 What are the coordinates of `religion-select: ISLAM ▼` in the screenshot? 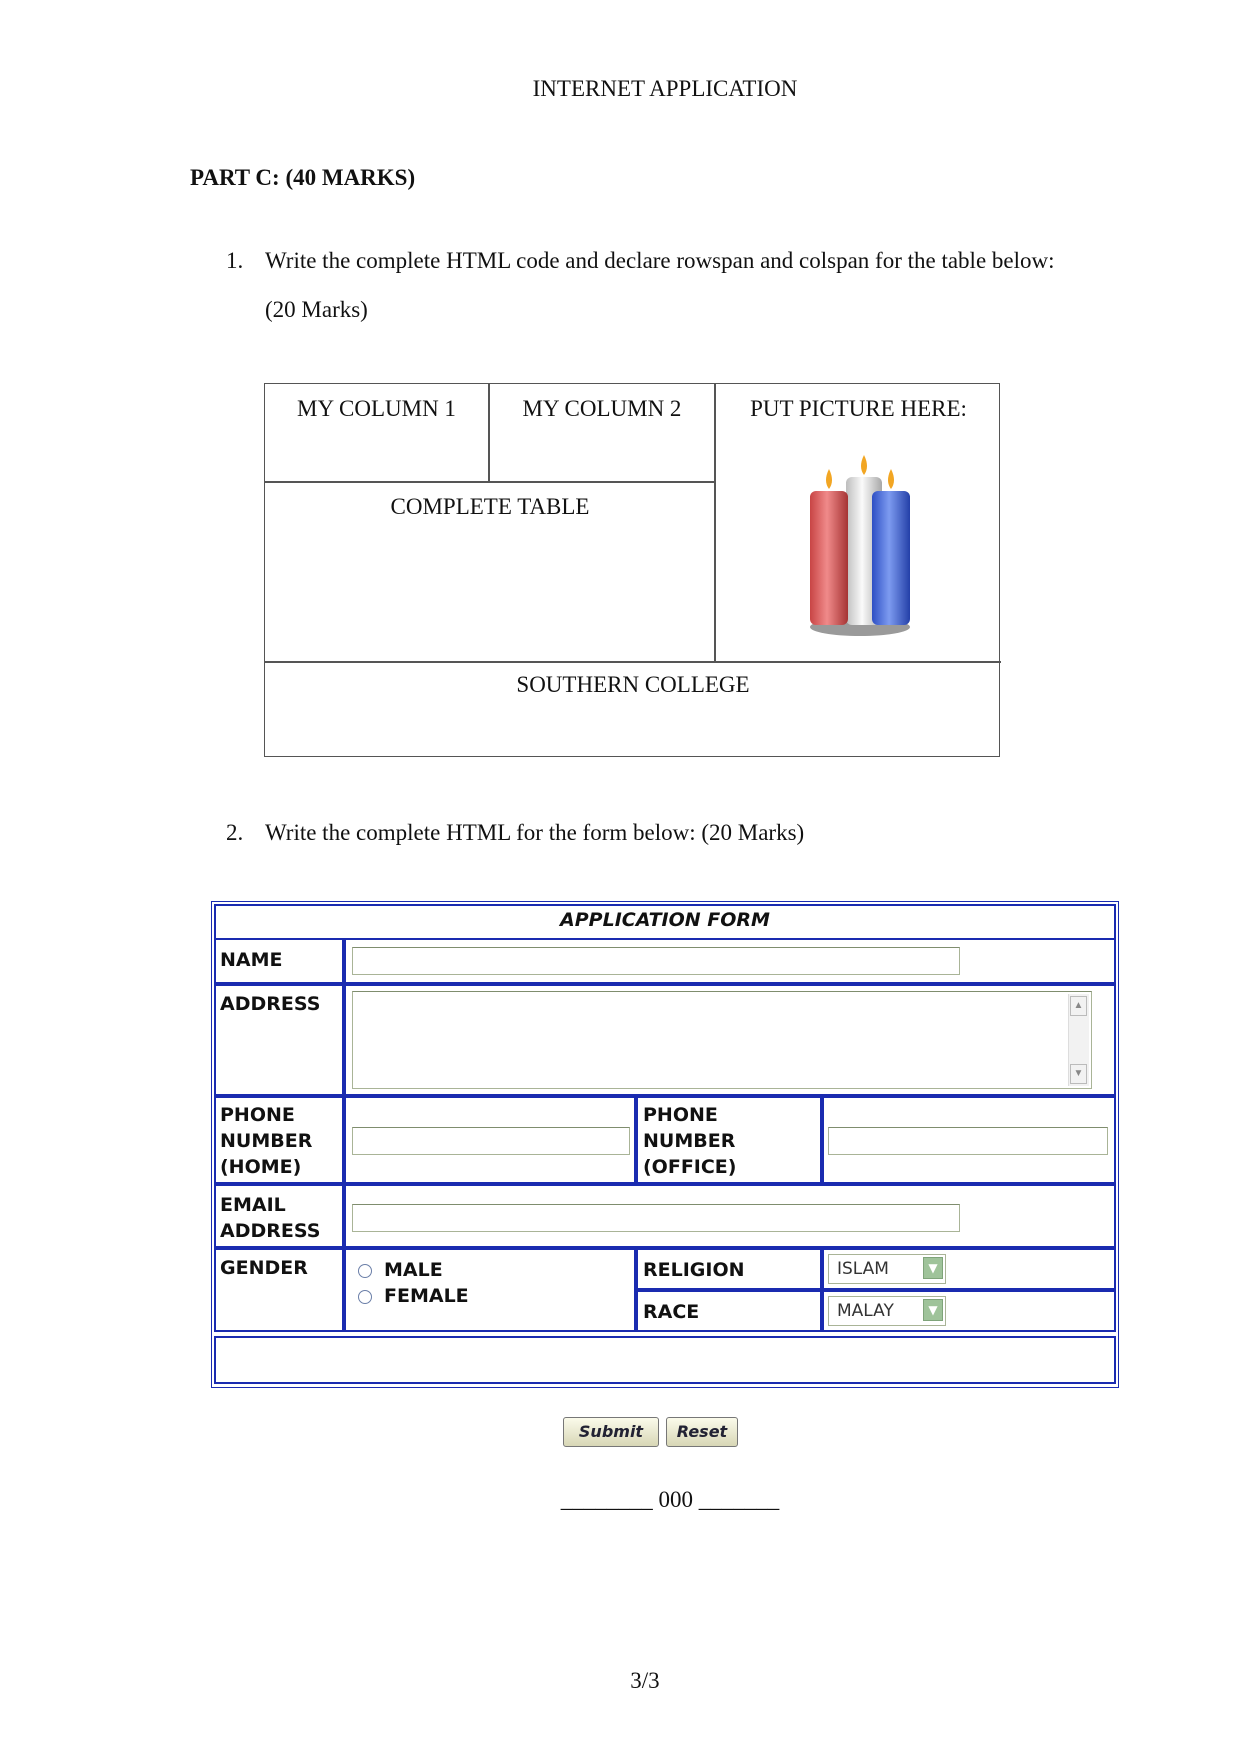 It's located at (887, 1269).